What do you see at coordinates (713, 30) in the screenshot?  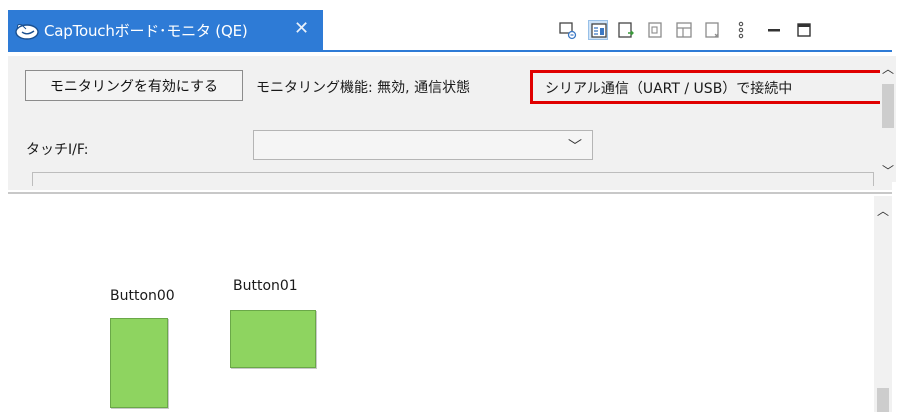 I see `settings-icon` at bounding box center [713, 30].